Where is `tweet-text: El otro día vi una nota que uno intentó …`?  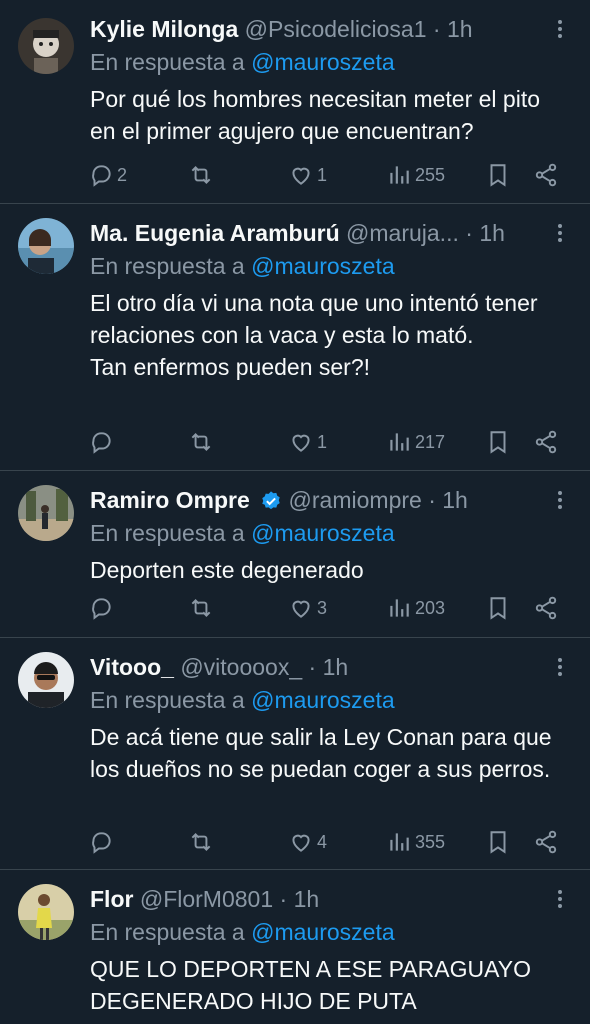
tweet-text: El otro día vi una nota que uno intentó … is located at coordinates (314, 335).